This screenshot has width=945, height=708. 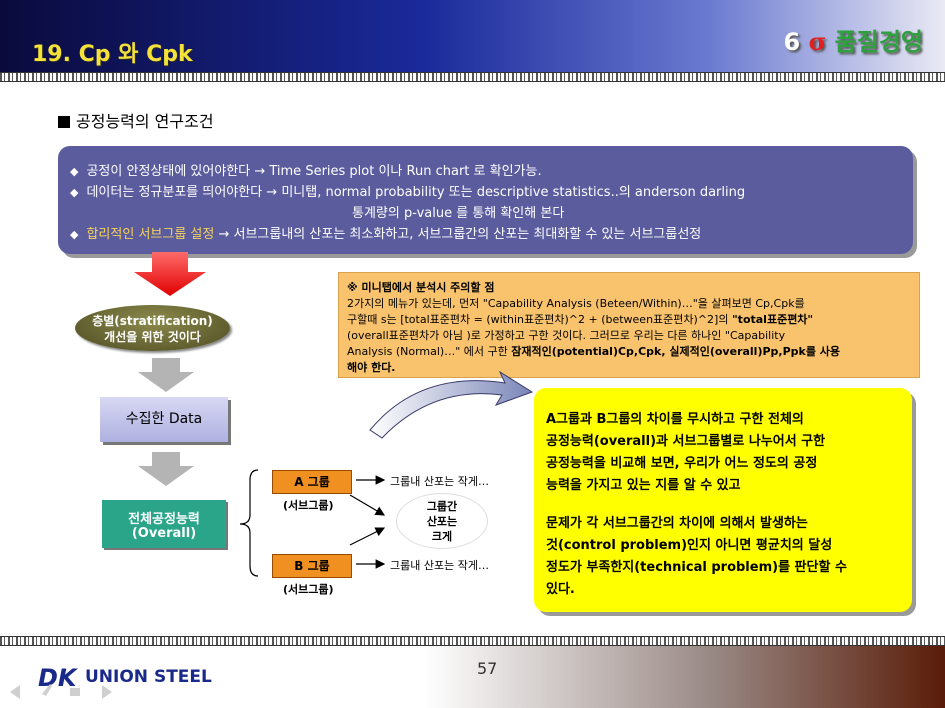 I want to click on condition-2-continued: 통계량의 p-value 를 통해 확인해 본다, so click(x=458, y=213).